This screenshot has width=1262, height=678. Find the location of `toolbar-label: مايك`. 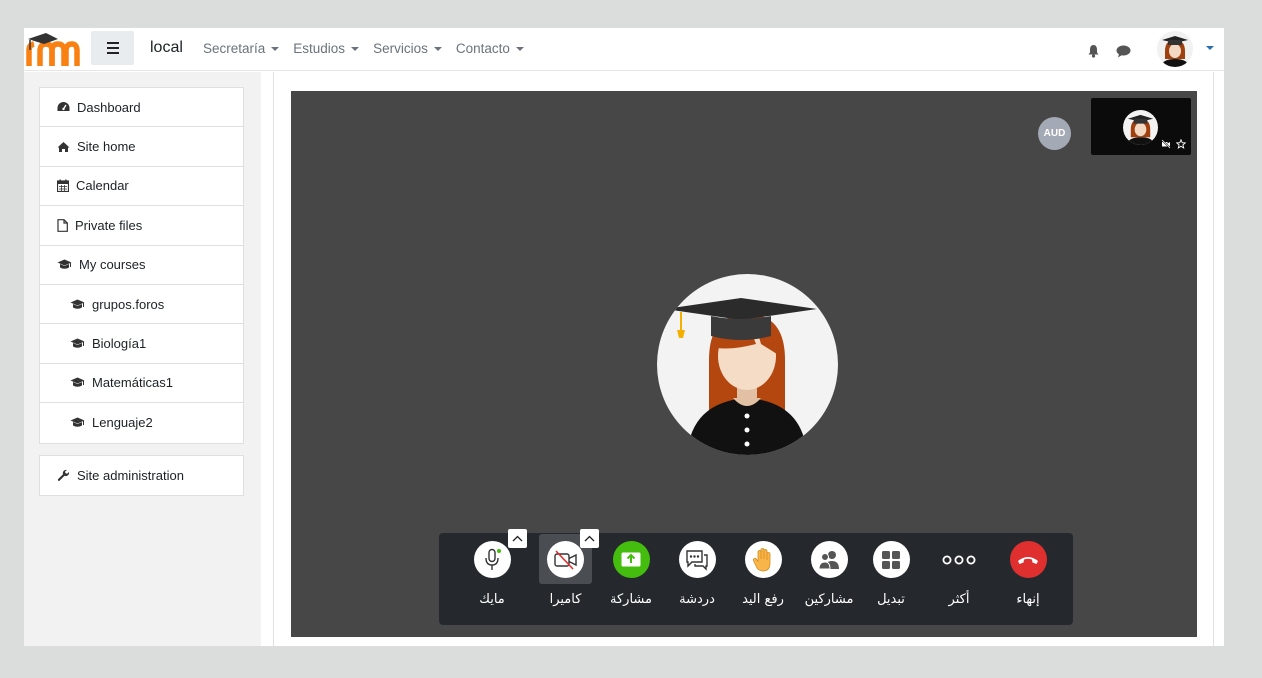

toolbar-label: مايك is located at coordinates (492, 599).